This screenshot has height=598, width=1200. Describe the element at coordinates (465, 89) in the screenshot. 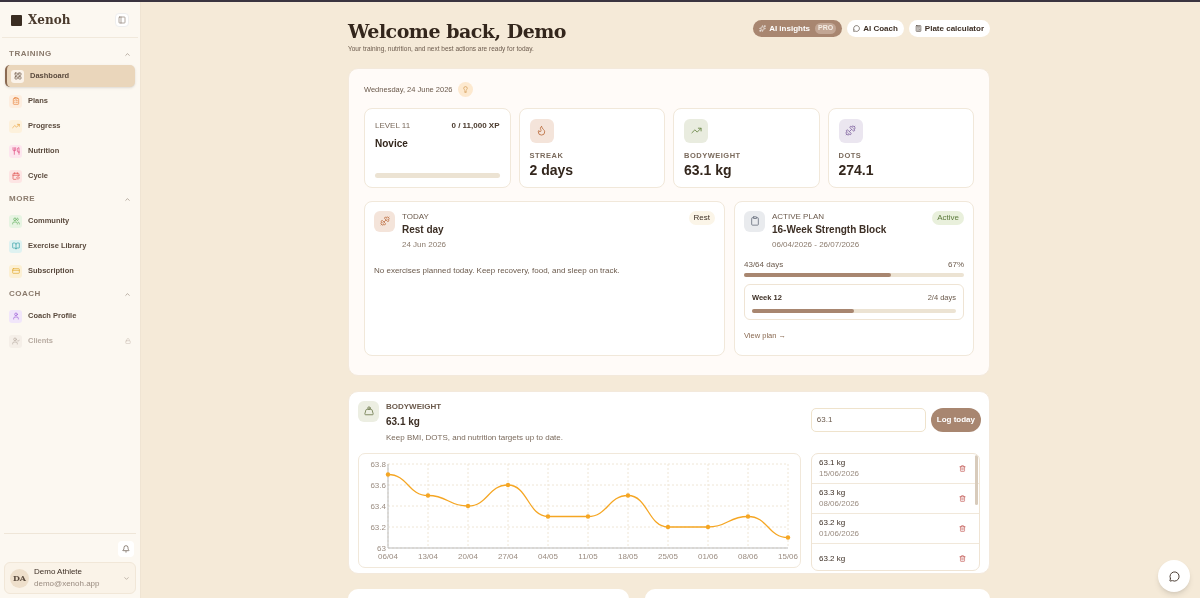

I see `lightbulb-icon` at that location.